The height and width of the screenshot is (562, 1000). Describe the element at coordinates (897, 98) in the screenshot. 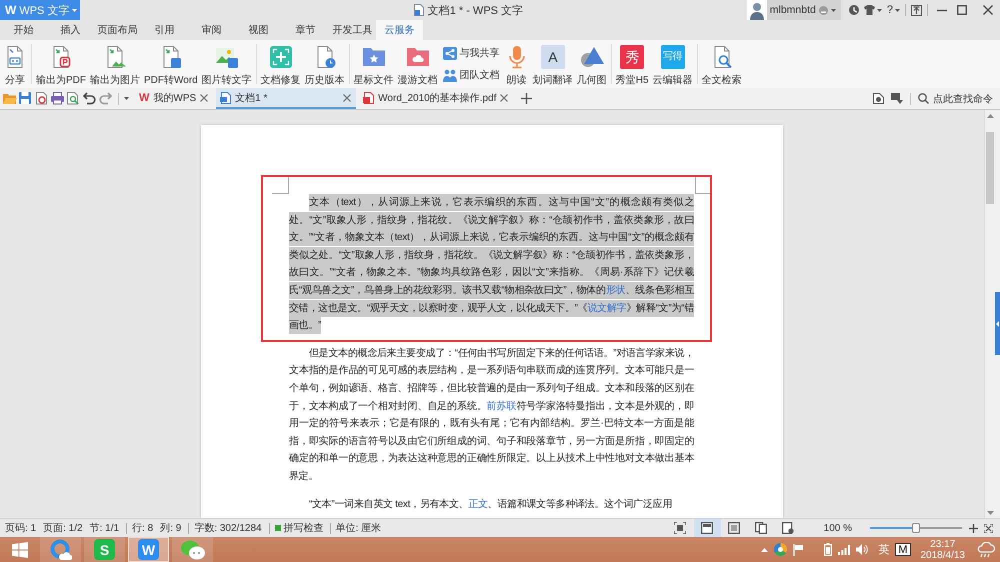

I see `tray-down-icon` at that location.